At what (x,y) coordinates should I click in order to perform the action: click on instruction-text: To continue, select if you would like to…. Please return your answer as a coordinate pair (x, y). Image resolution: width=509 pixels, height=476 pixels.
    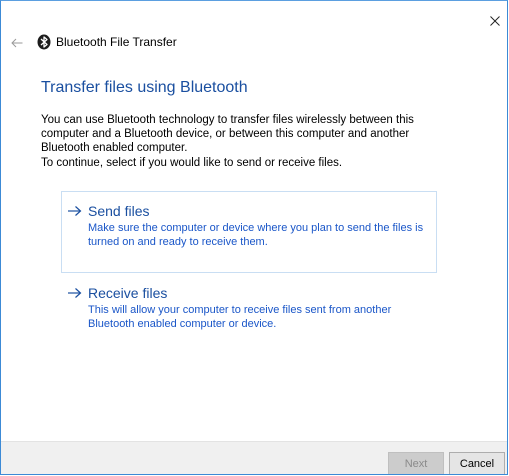
    Looking at the image, I should click on (192, 163).